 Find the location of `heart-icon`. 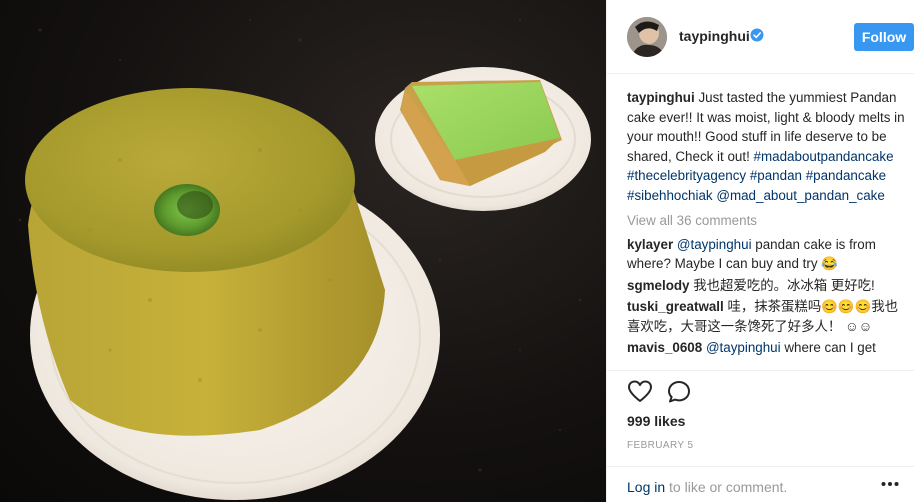

heart-icon is located at coordinates (640, 392).